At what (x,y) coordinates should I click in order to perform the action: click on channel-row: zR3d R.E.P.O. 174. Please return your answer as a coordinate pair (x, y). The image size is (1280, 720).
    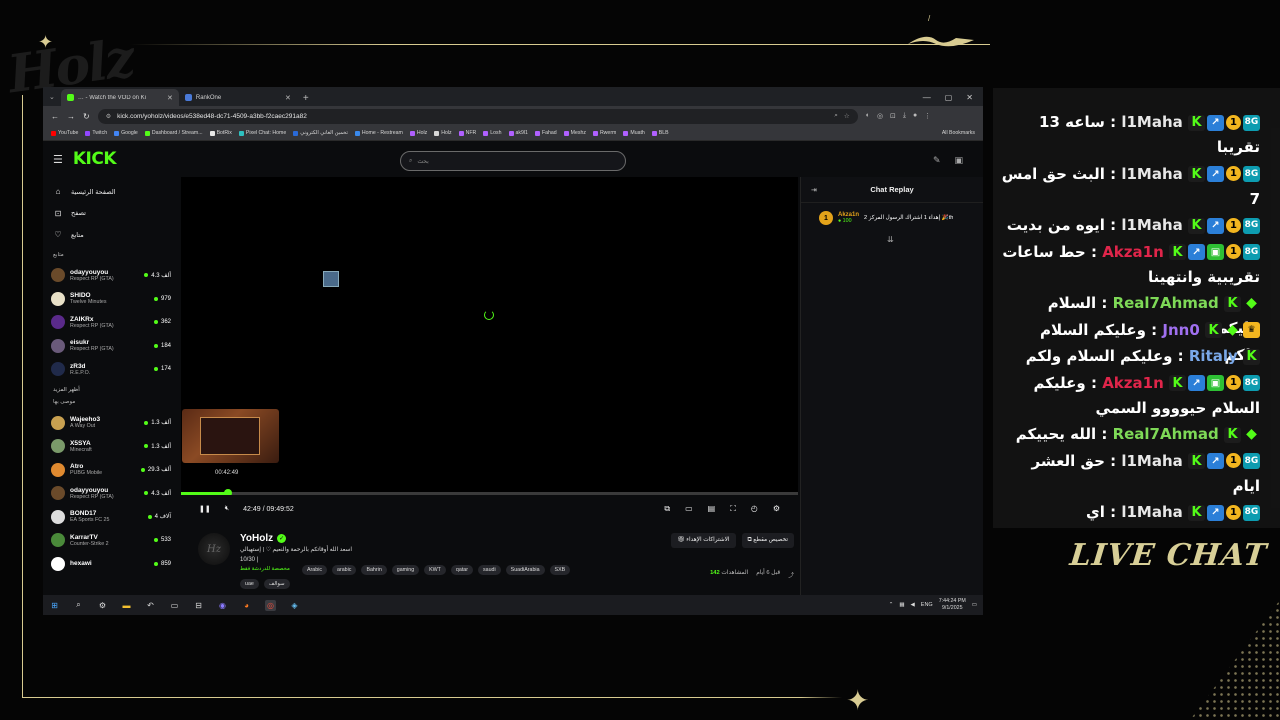
    Looking at the image, I should click on (111, 370).